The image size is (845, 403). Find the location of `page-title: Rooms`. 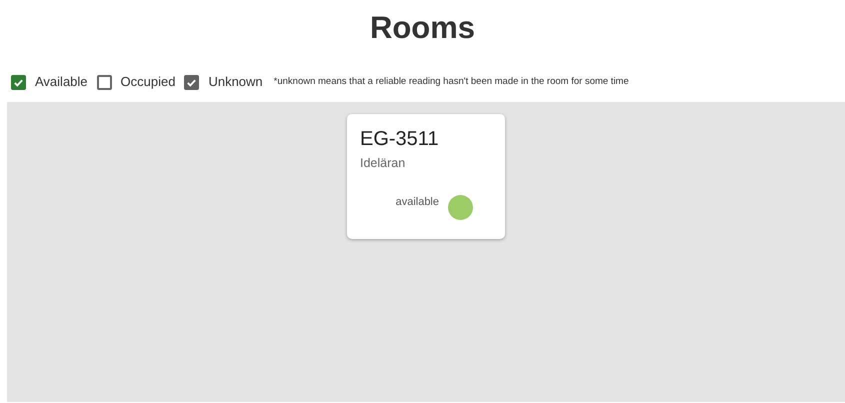

page-title: Rooms is located at coordinates (422, 28).